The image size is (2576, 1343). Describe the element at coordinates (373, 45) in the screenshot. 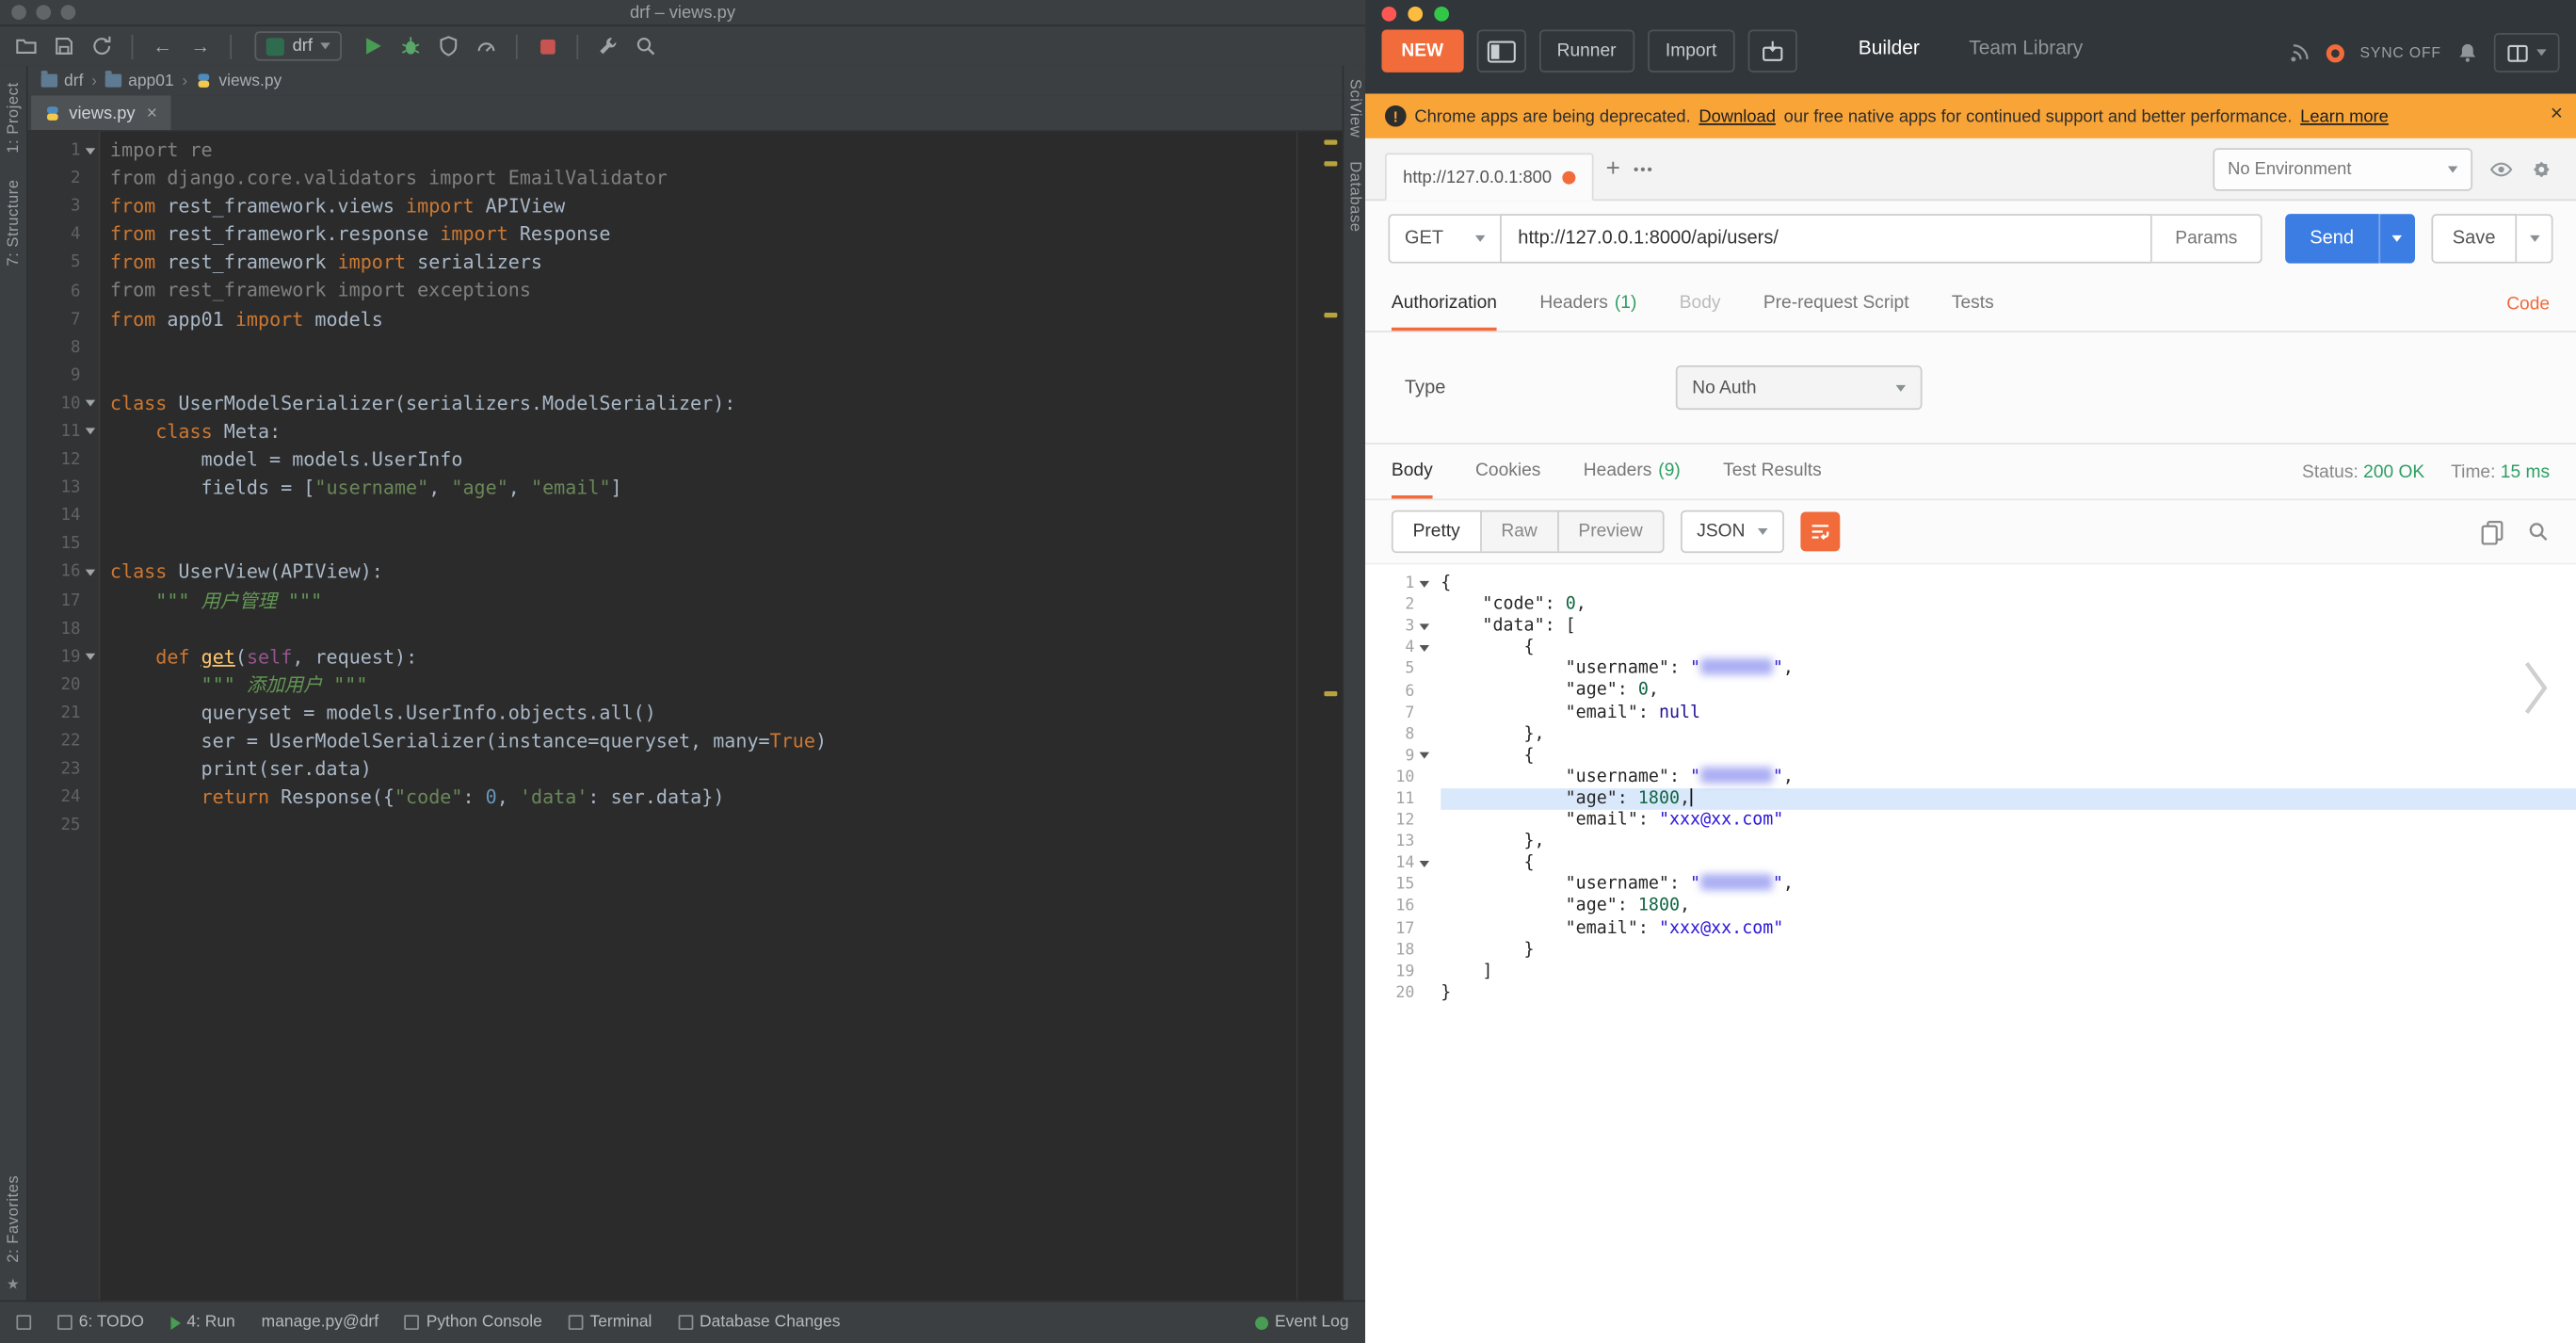

I see `run-button` at that location.